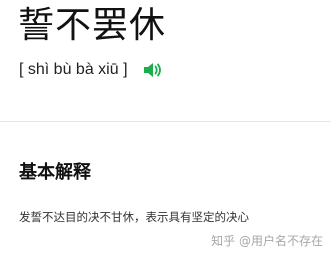 The image size is (331, 261). What do you see at coordinates (165, 121) in the screenshot?
I see `section-divider` at bounding box center [165, 121].